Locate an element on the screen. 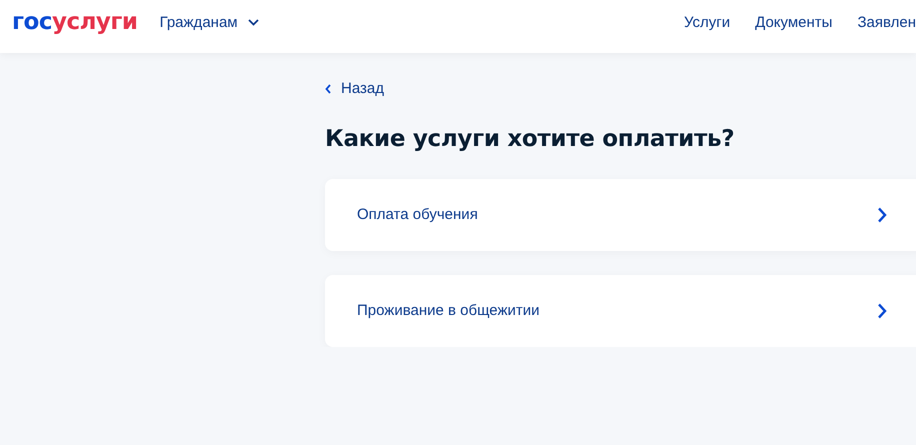  nav-link: Заявлен is located at coordinates (886, 22).